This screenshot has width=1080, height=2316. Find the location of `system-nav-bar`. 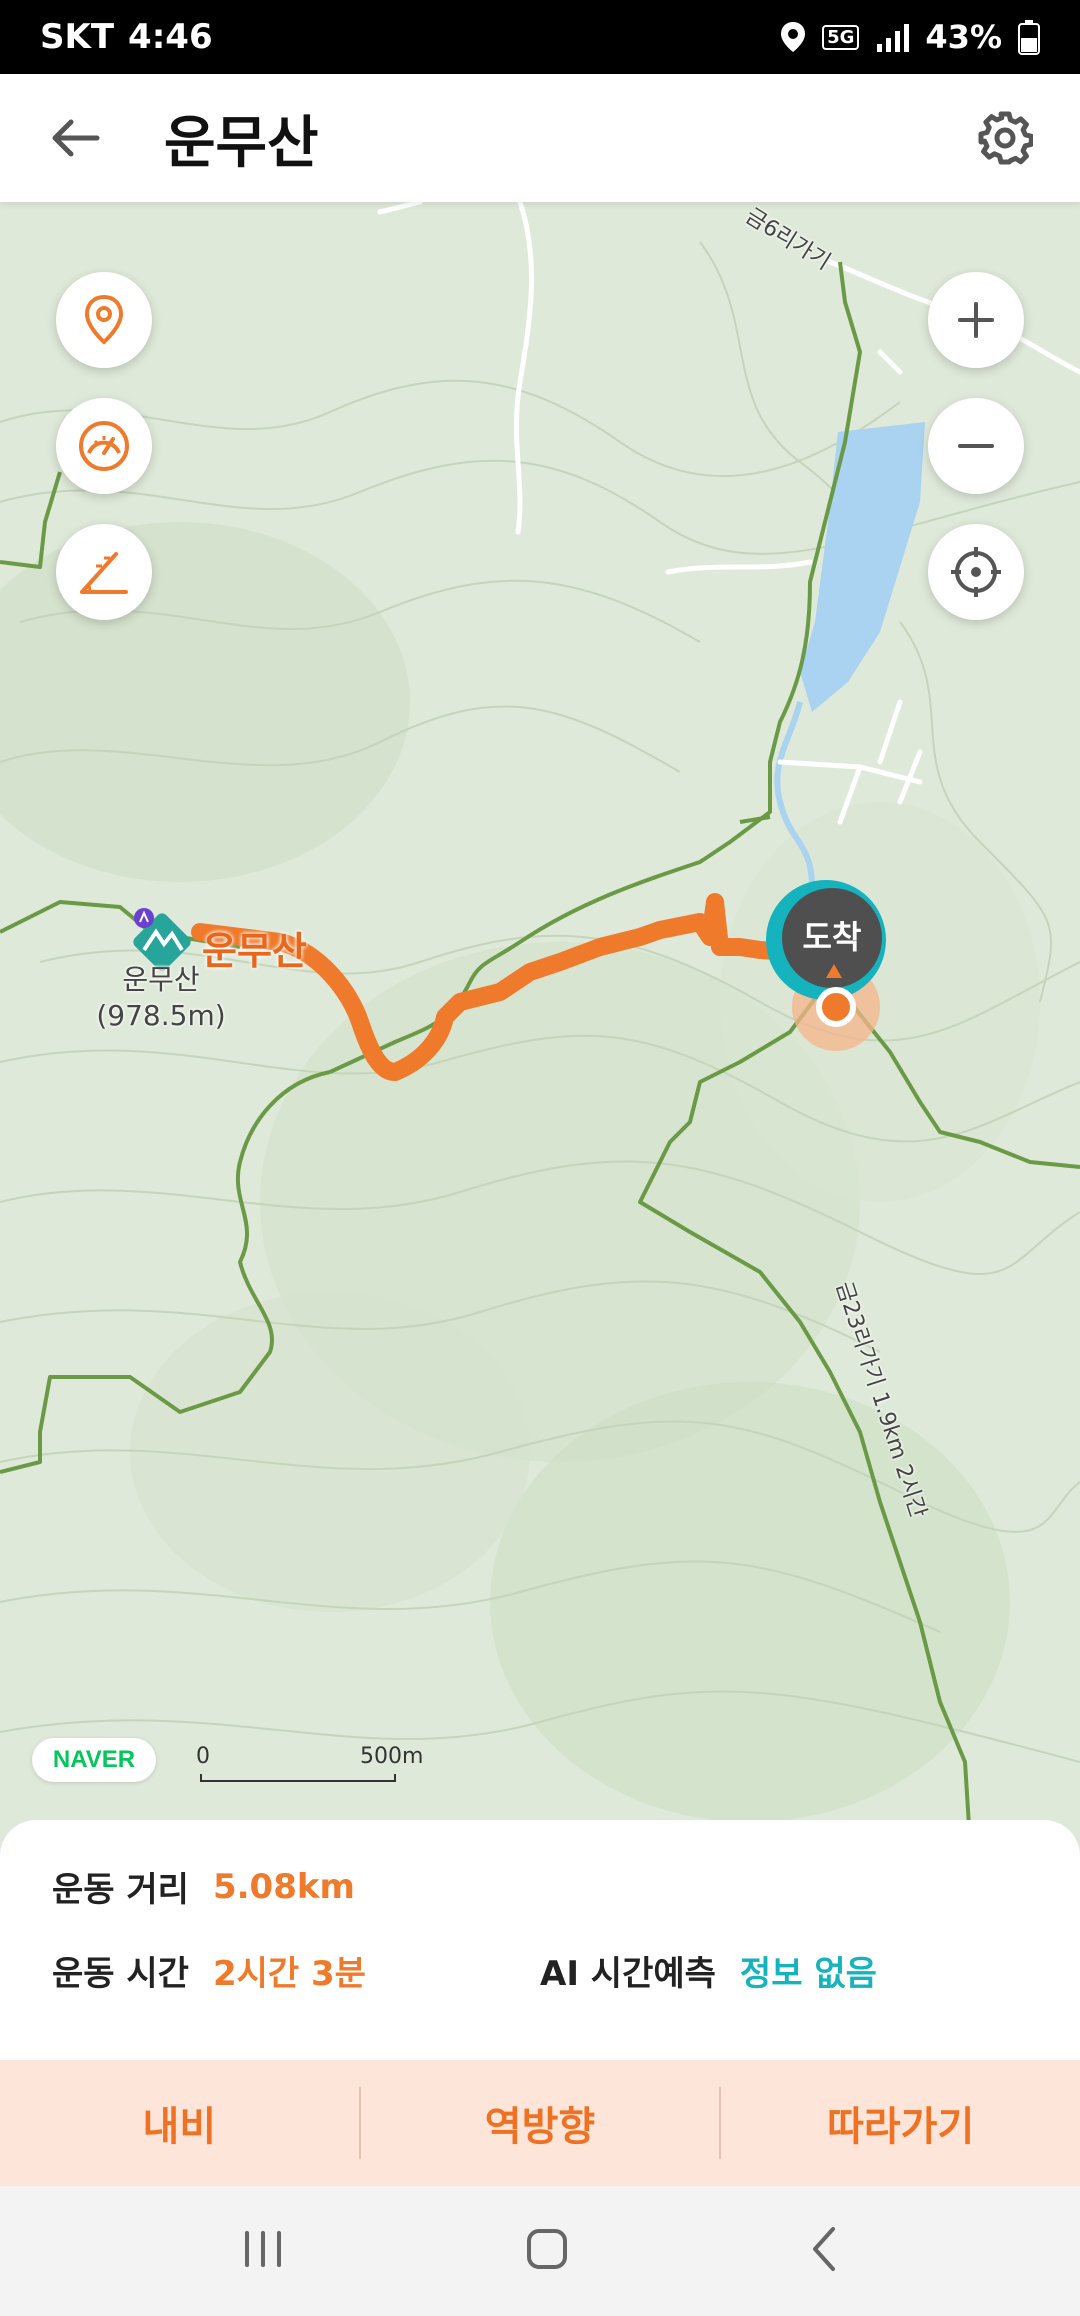

system-nav-bar is located at coordinates (540, 2251).